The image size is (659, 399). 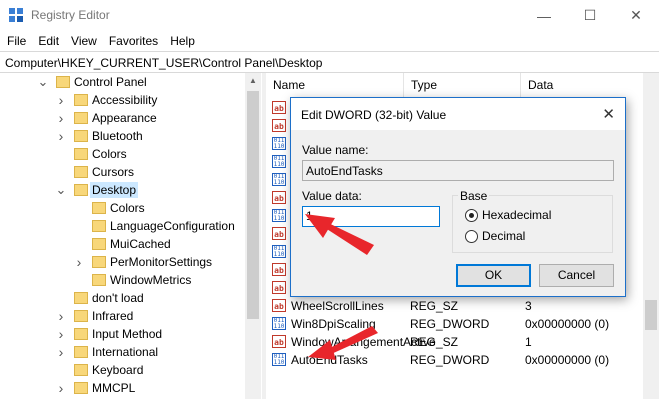 What do you see at coordinates (590, 85) in the screenshot?
I see `column-data-header: Data` at bounding box center [590, 85].